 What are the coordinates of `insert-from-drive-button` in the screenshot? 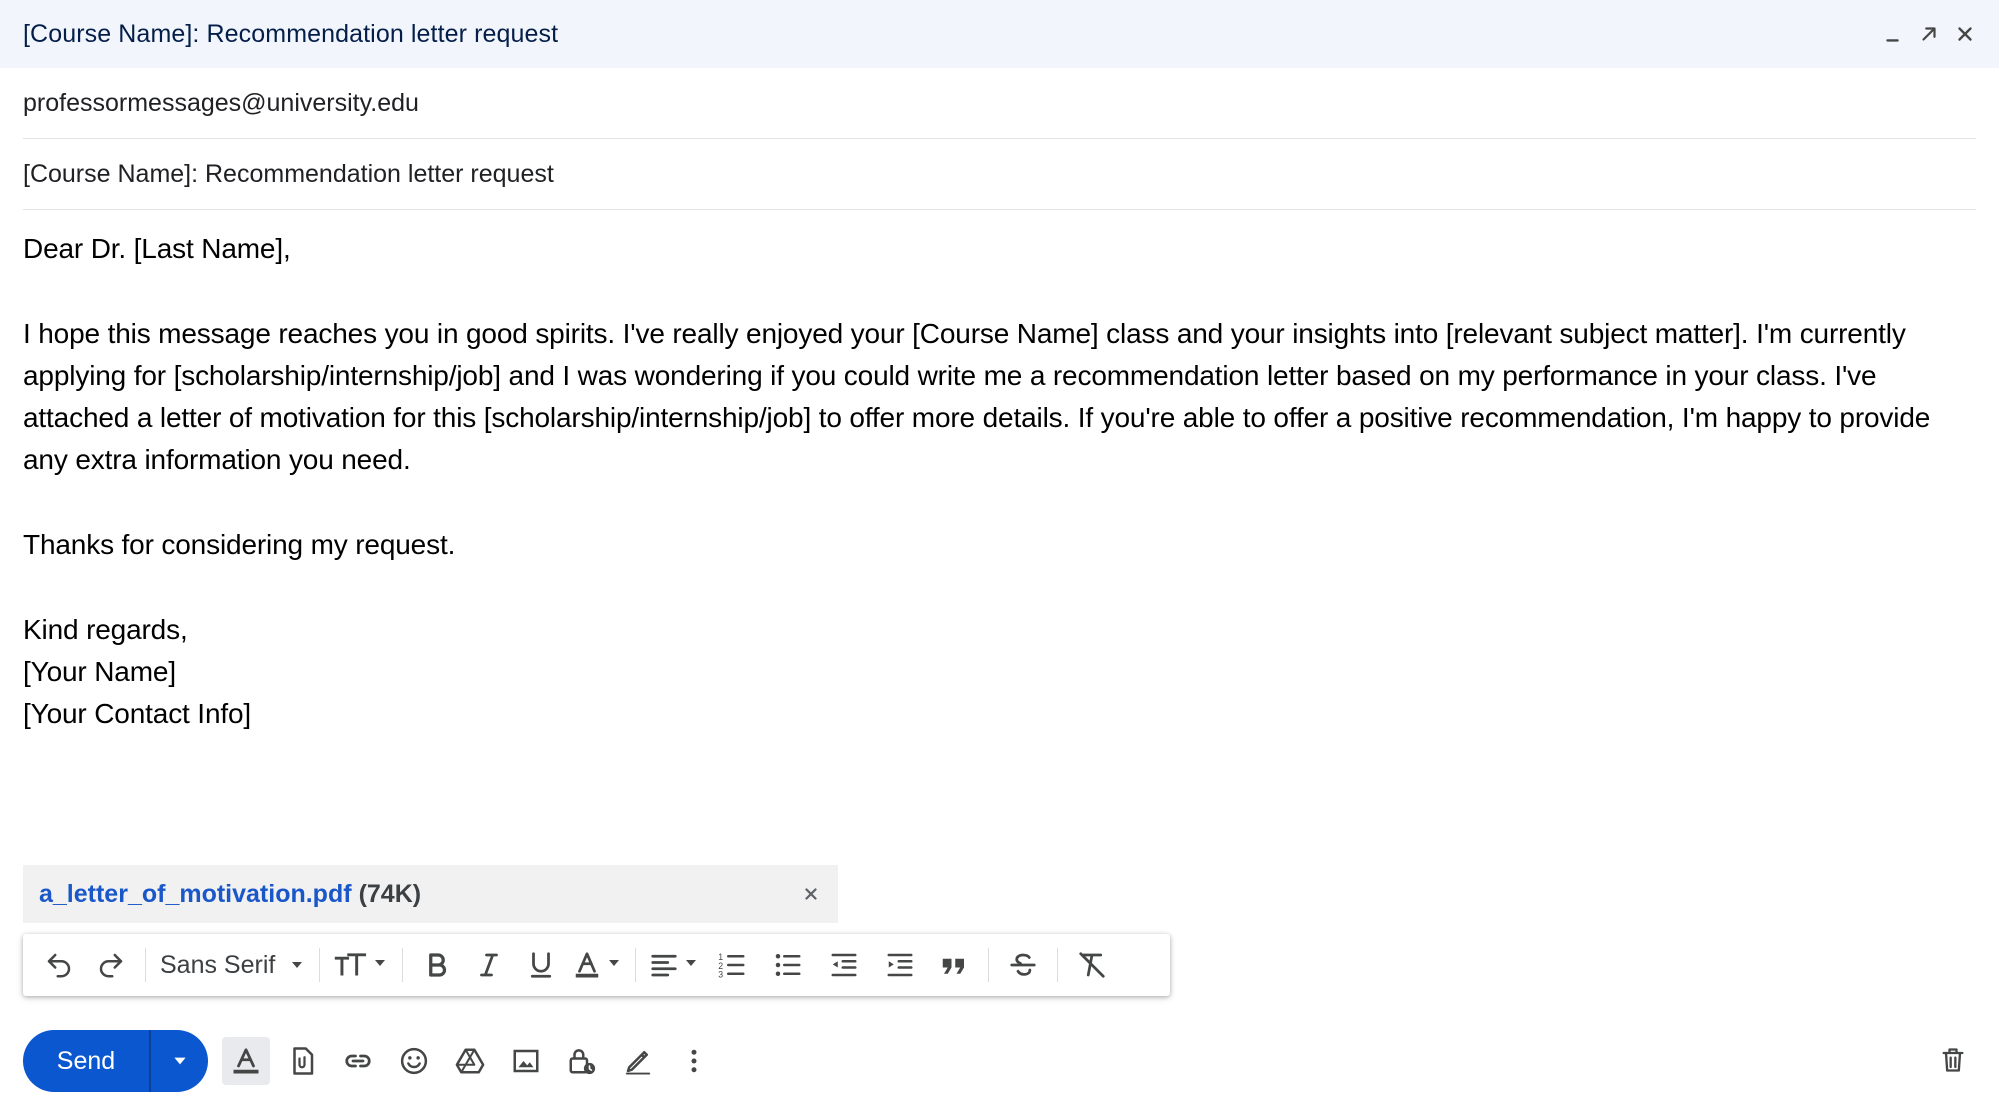 It's located at (470, 1061).